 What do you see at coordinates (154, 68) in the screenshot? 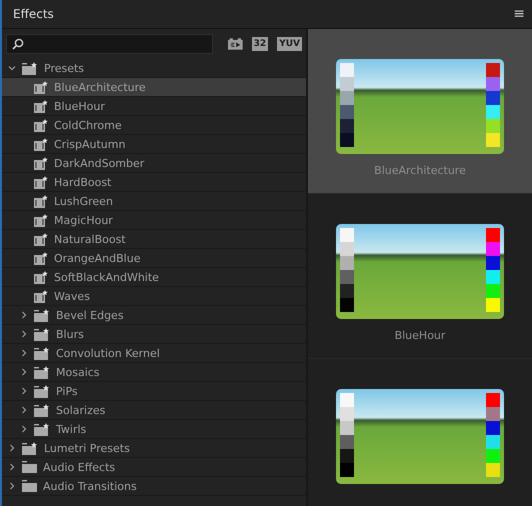
I see `tree-item: Presets` at bounding box center [154, 68].